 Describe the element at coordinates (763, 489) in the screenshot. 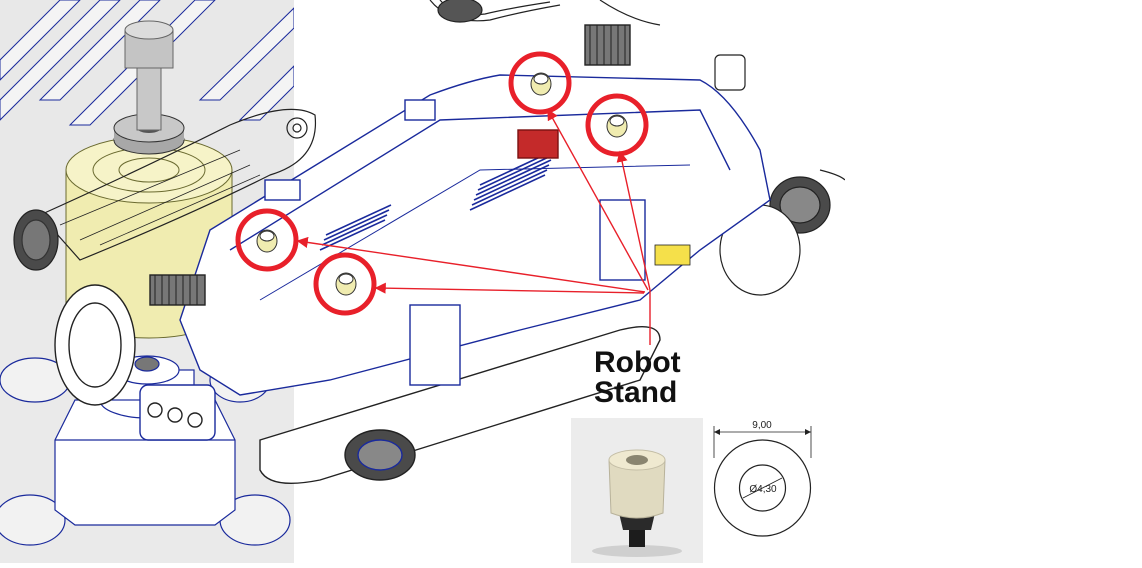

I see `inner-diameter-dimension: Ø4,30` at that location.